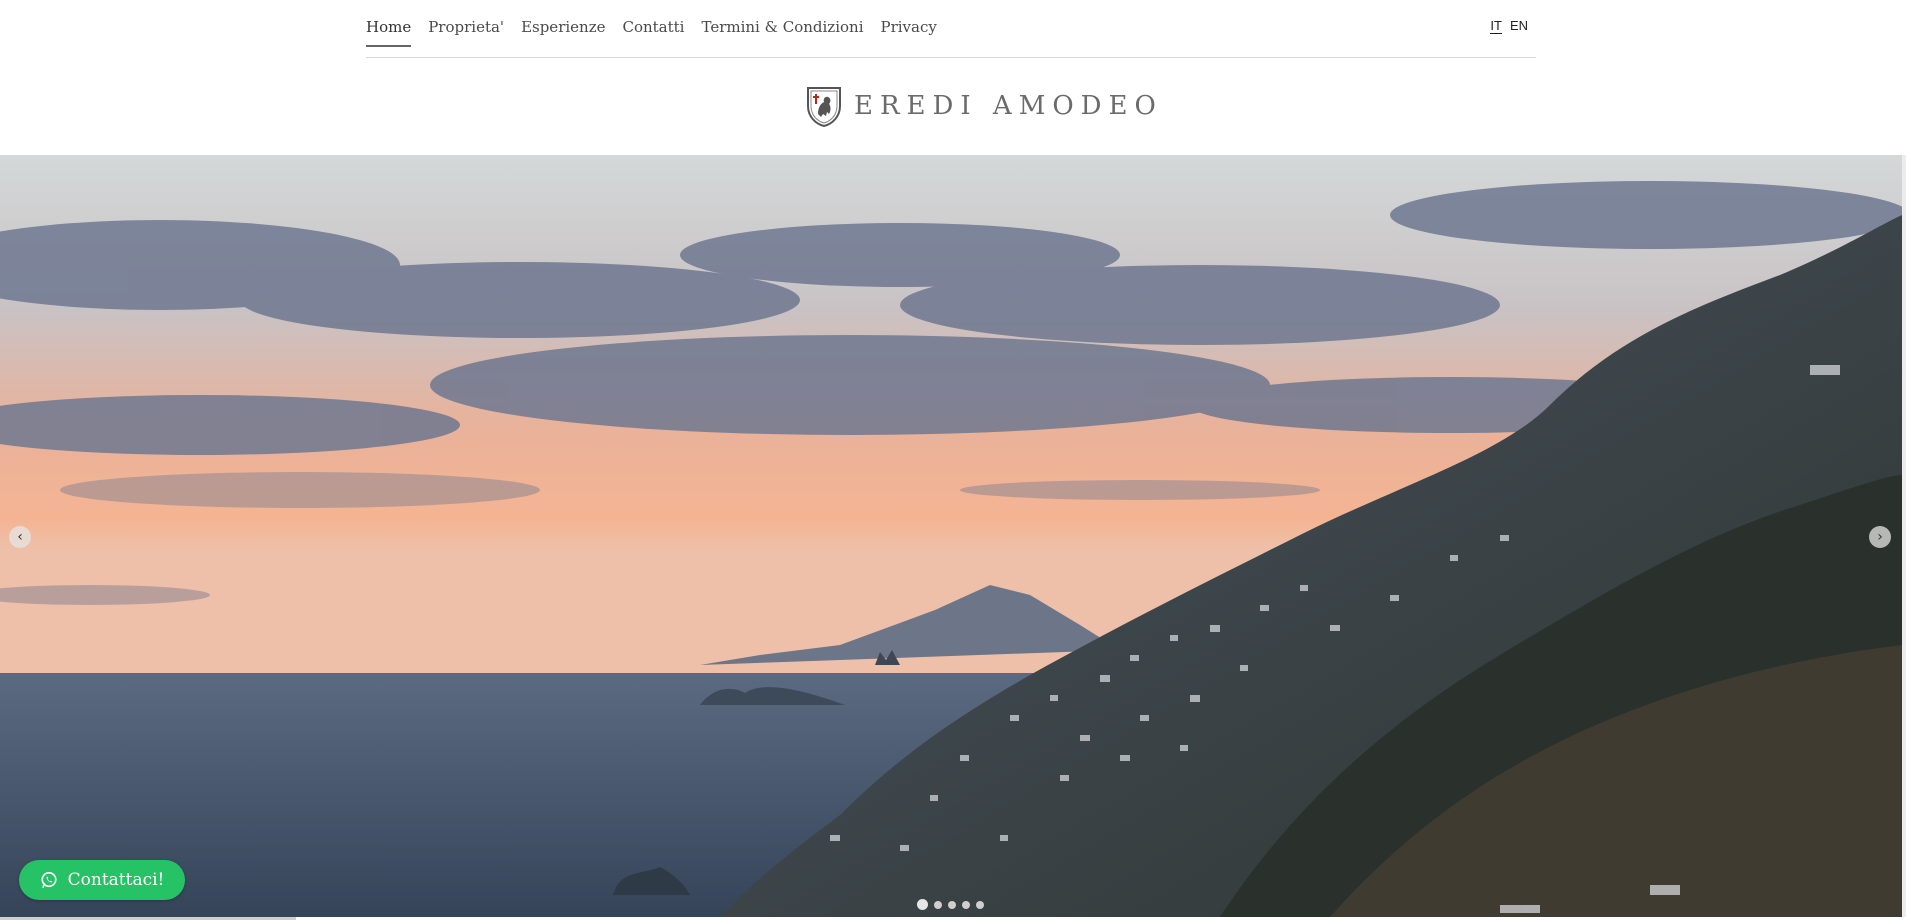 This screenshot has height=921, width=1906. What do you see at coordinates (148, 918) in the screenshot?
I see `page-scroll-progress` at bounding box center [148, 918].